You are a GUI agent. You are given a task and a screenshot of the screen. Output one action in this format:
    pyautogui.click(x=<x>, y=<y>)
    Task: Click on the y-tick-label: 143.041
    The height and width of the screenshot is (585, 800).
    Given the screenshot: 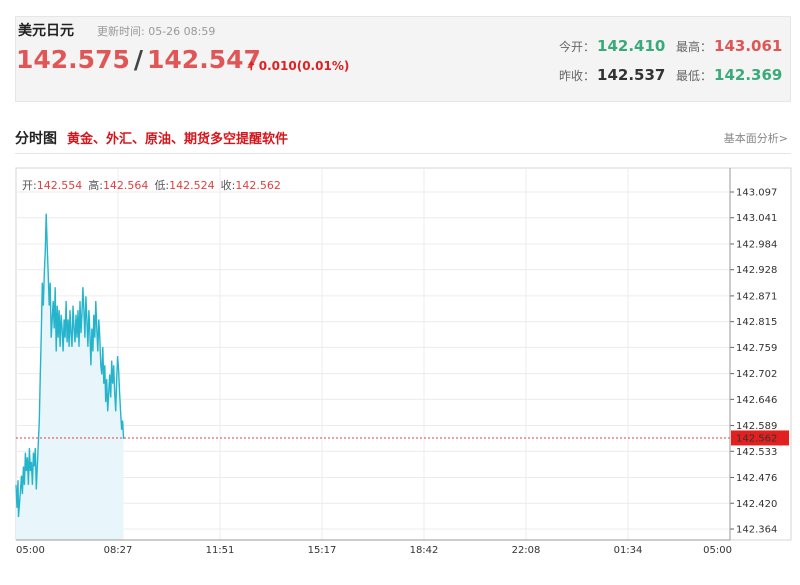 What is the action you would take?
    pyautogui.click(x=756, y=218)
    